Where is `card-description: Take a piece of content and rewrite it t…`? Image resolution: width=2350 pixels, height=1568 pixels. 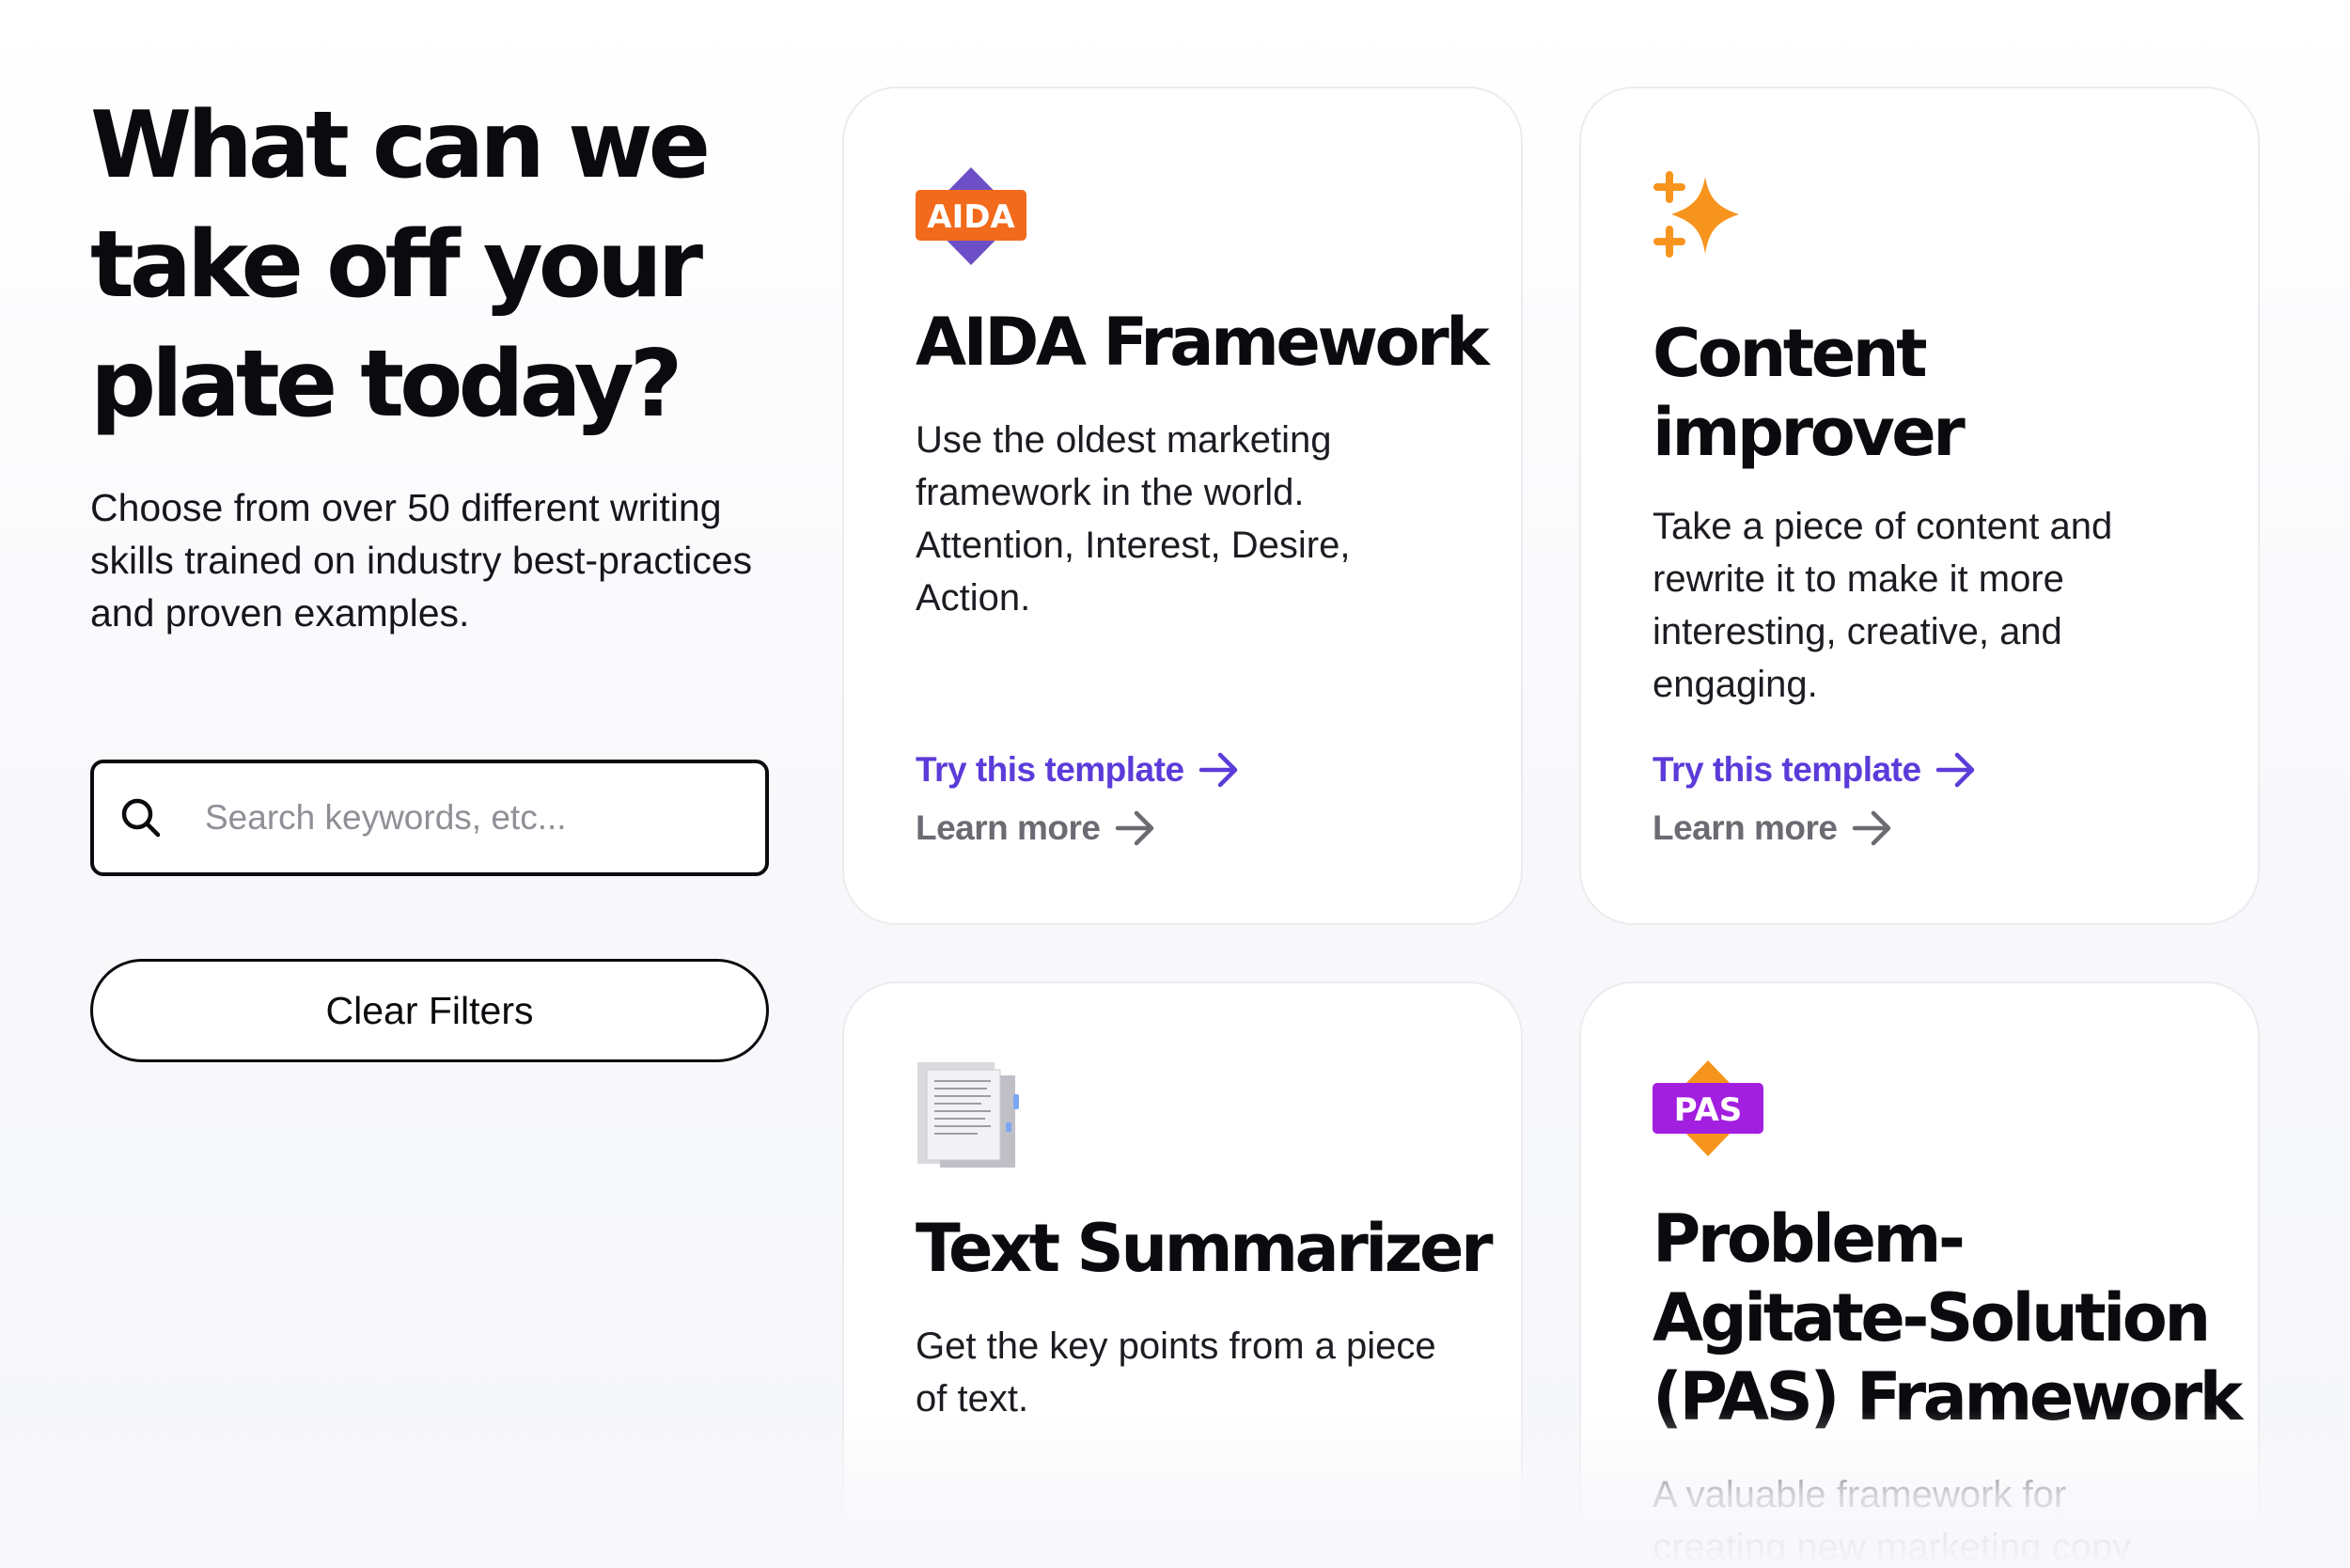
card-description: Take a piece of content and rewrite it t… is located at coordinates (1883, 605).